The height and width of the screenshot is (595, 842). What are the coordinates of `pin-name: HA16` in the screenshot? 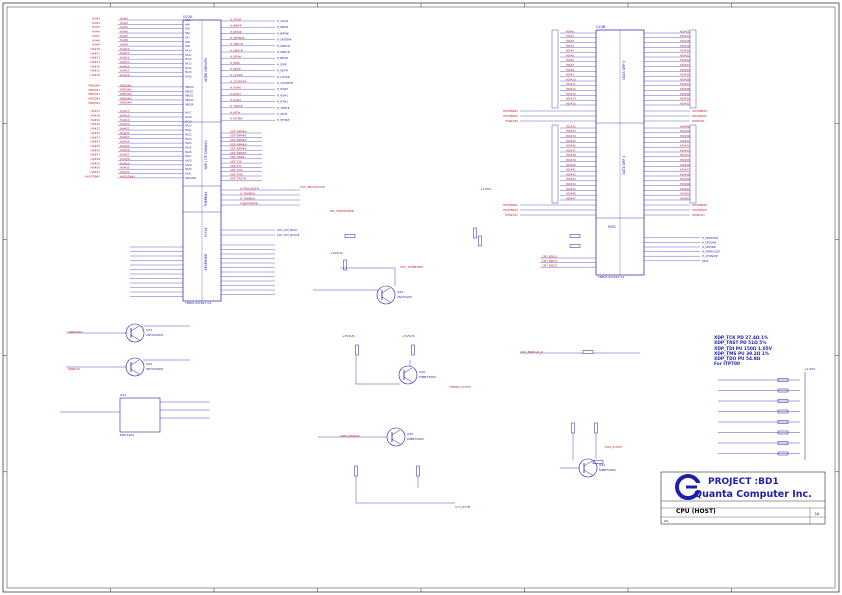 It's located at (188, 77).